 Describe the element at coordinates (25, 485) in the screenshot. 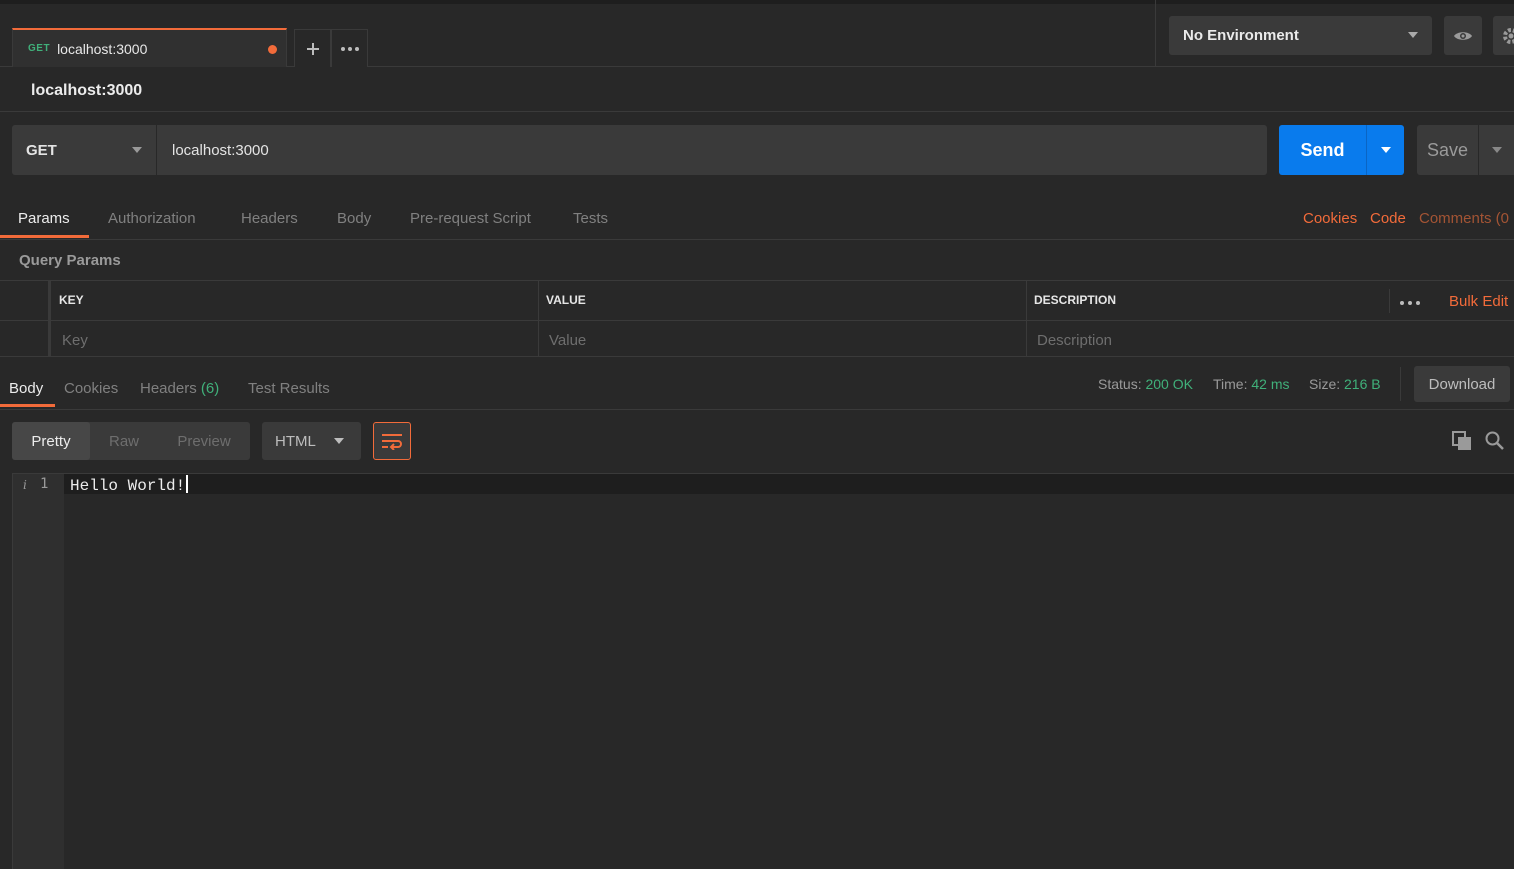

I see `info-icon: i` at that location.